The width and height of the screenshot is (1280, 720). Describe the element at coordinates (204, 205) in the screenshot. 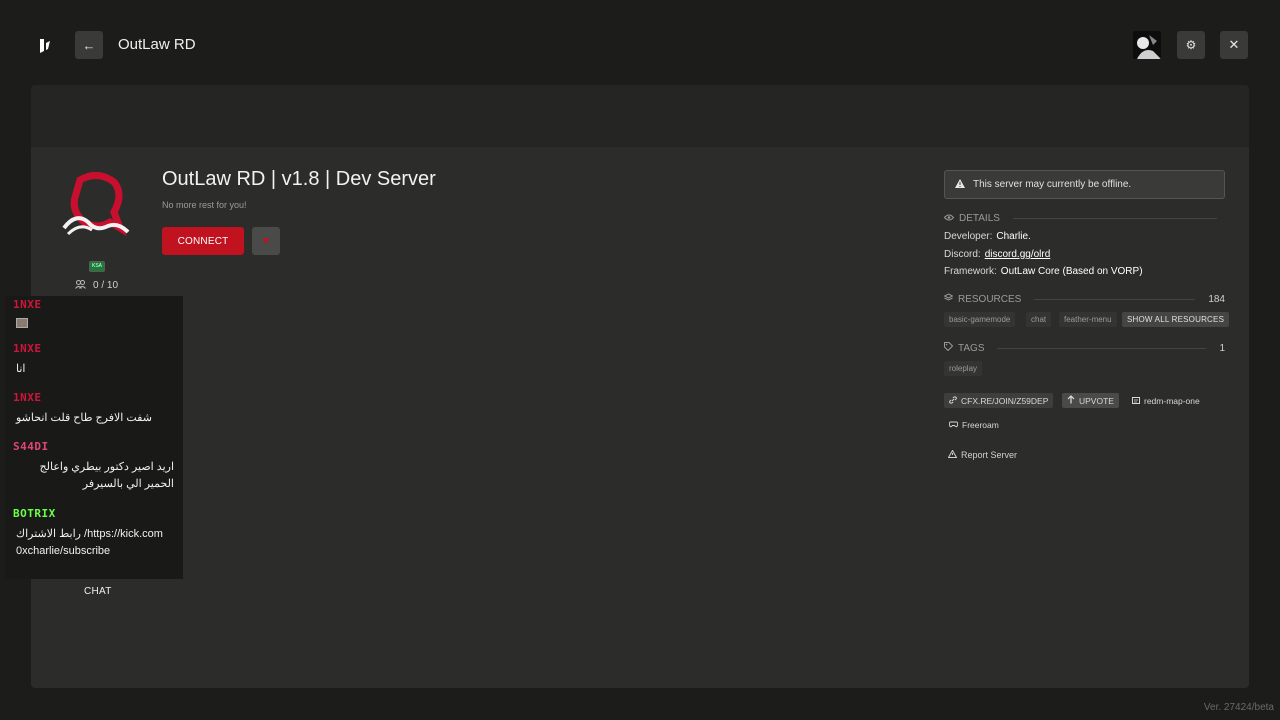

I see `server-description: No more rest for you!` at that location.